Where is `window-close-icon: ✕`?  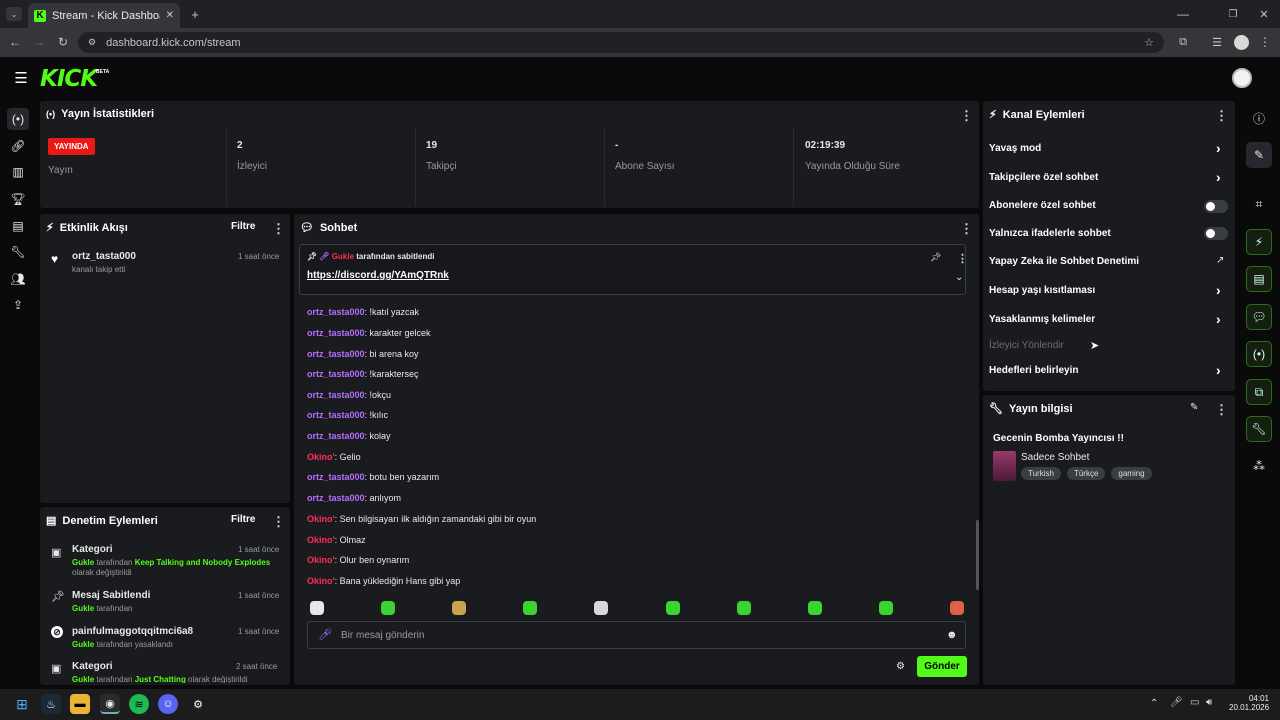
window-close-icon: ✕ is located at coordinates (1264, 14).